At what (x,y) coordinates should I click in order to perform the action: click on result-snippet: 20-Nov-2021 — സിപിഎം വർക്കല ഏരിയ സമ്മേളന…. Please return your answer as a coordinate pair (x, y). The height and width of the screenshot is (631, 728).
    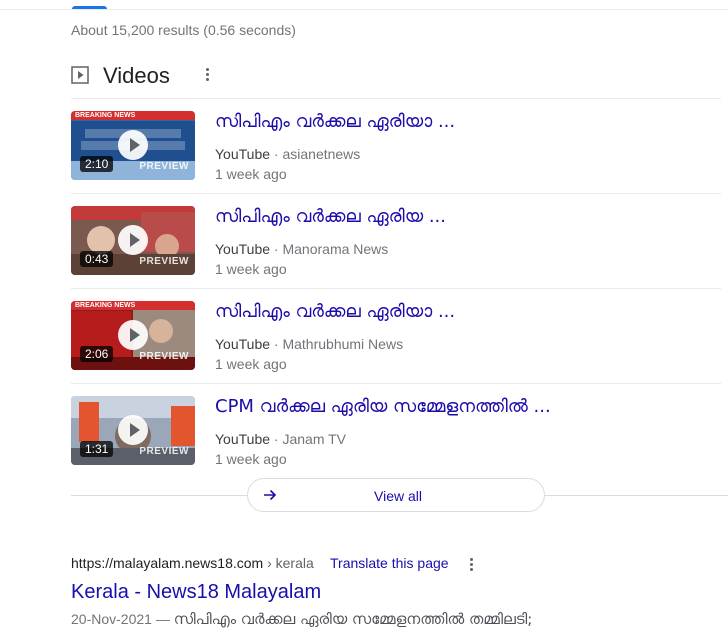
    Looking at the image, I should click on (301, 619).